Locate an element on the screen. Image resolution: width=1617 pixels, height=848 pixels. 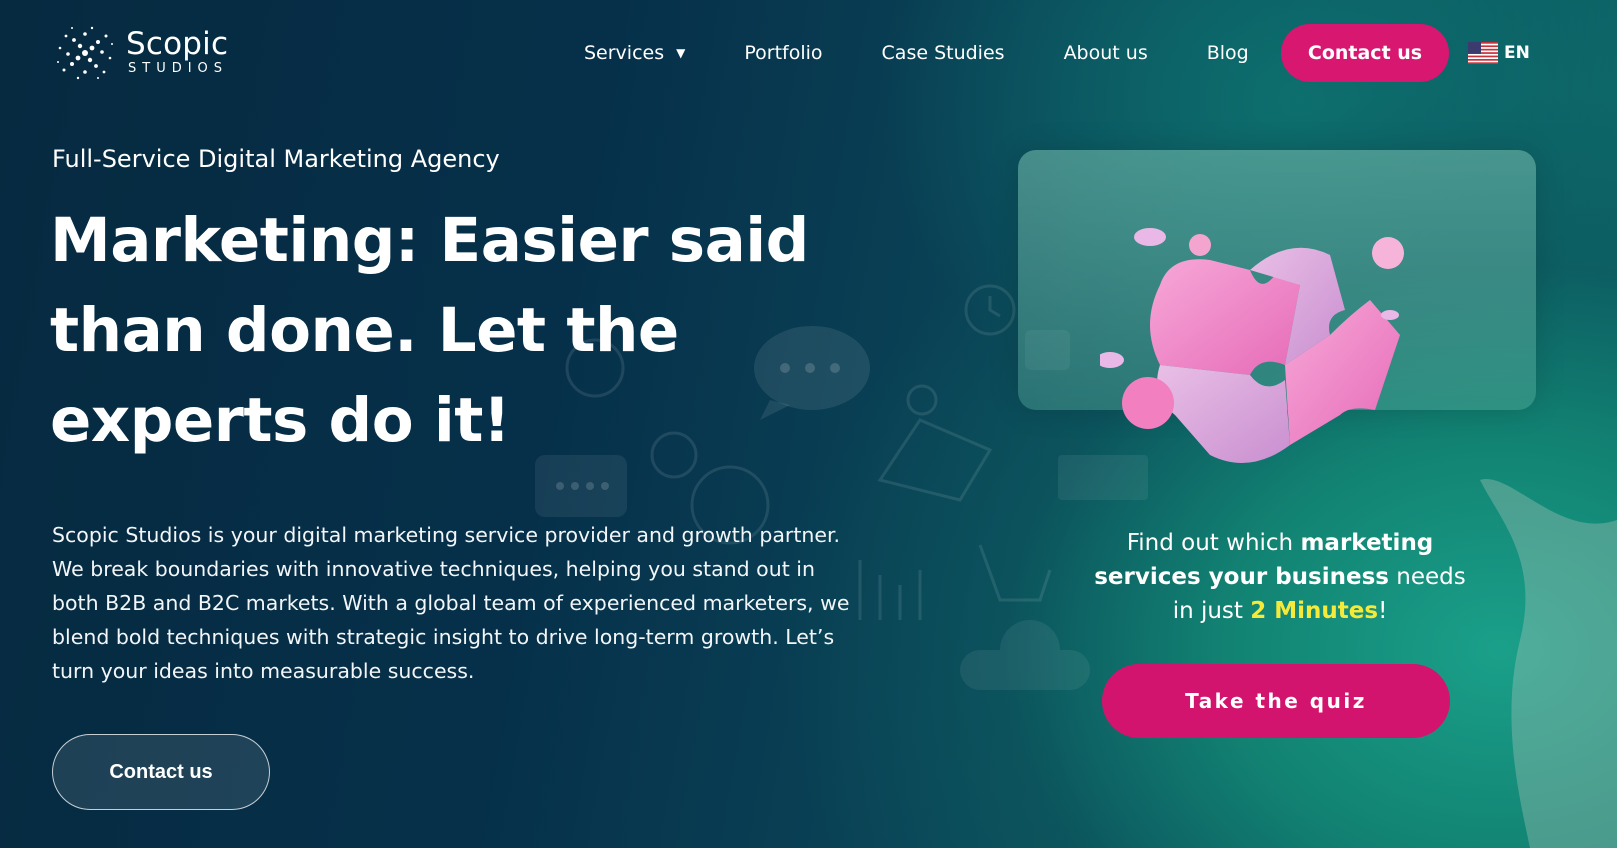
quiz-text-highlight: 2 Minutes is located at coordinates (1314, 611).